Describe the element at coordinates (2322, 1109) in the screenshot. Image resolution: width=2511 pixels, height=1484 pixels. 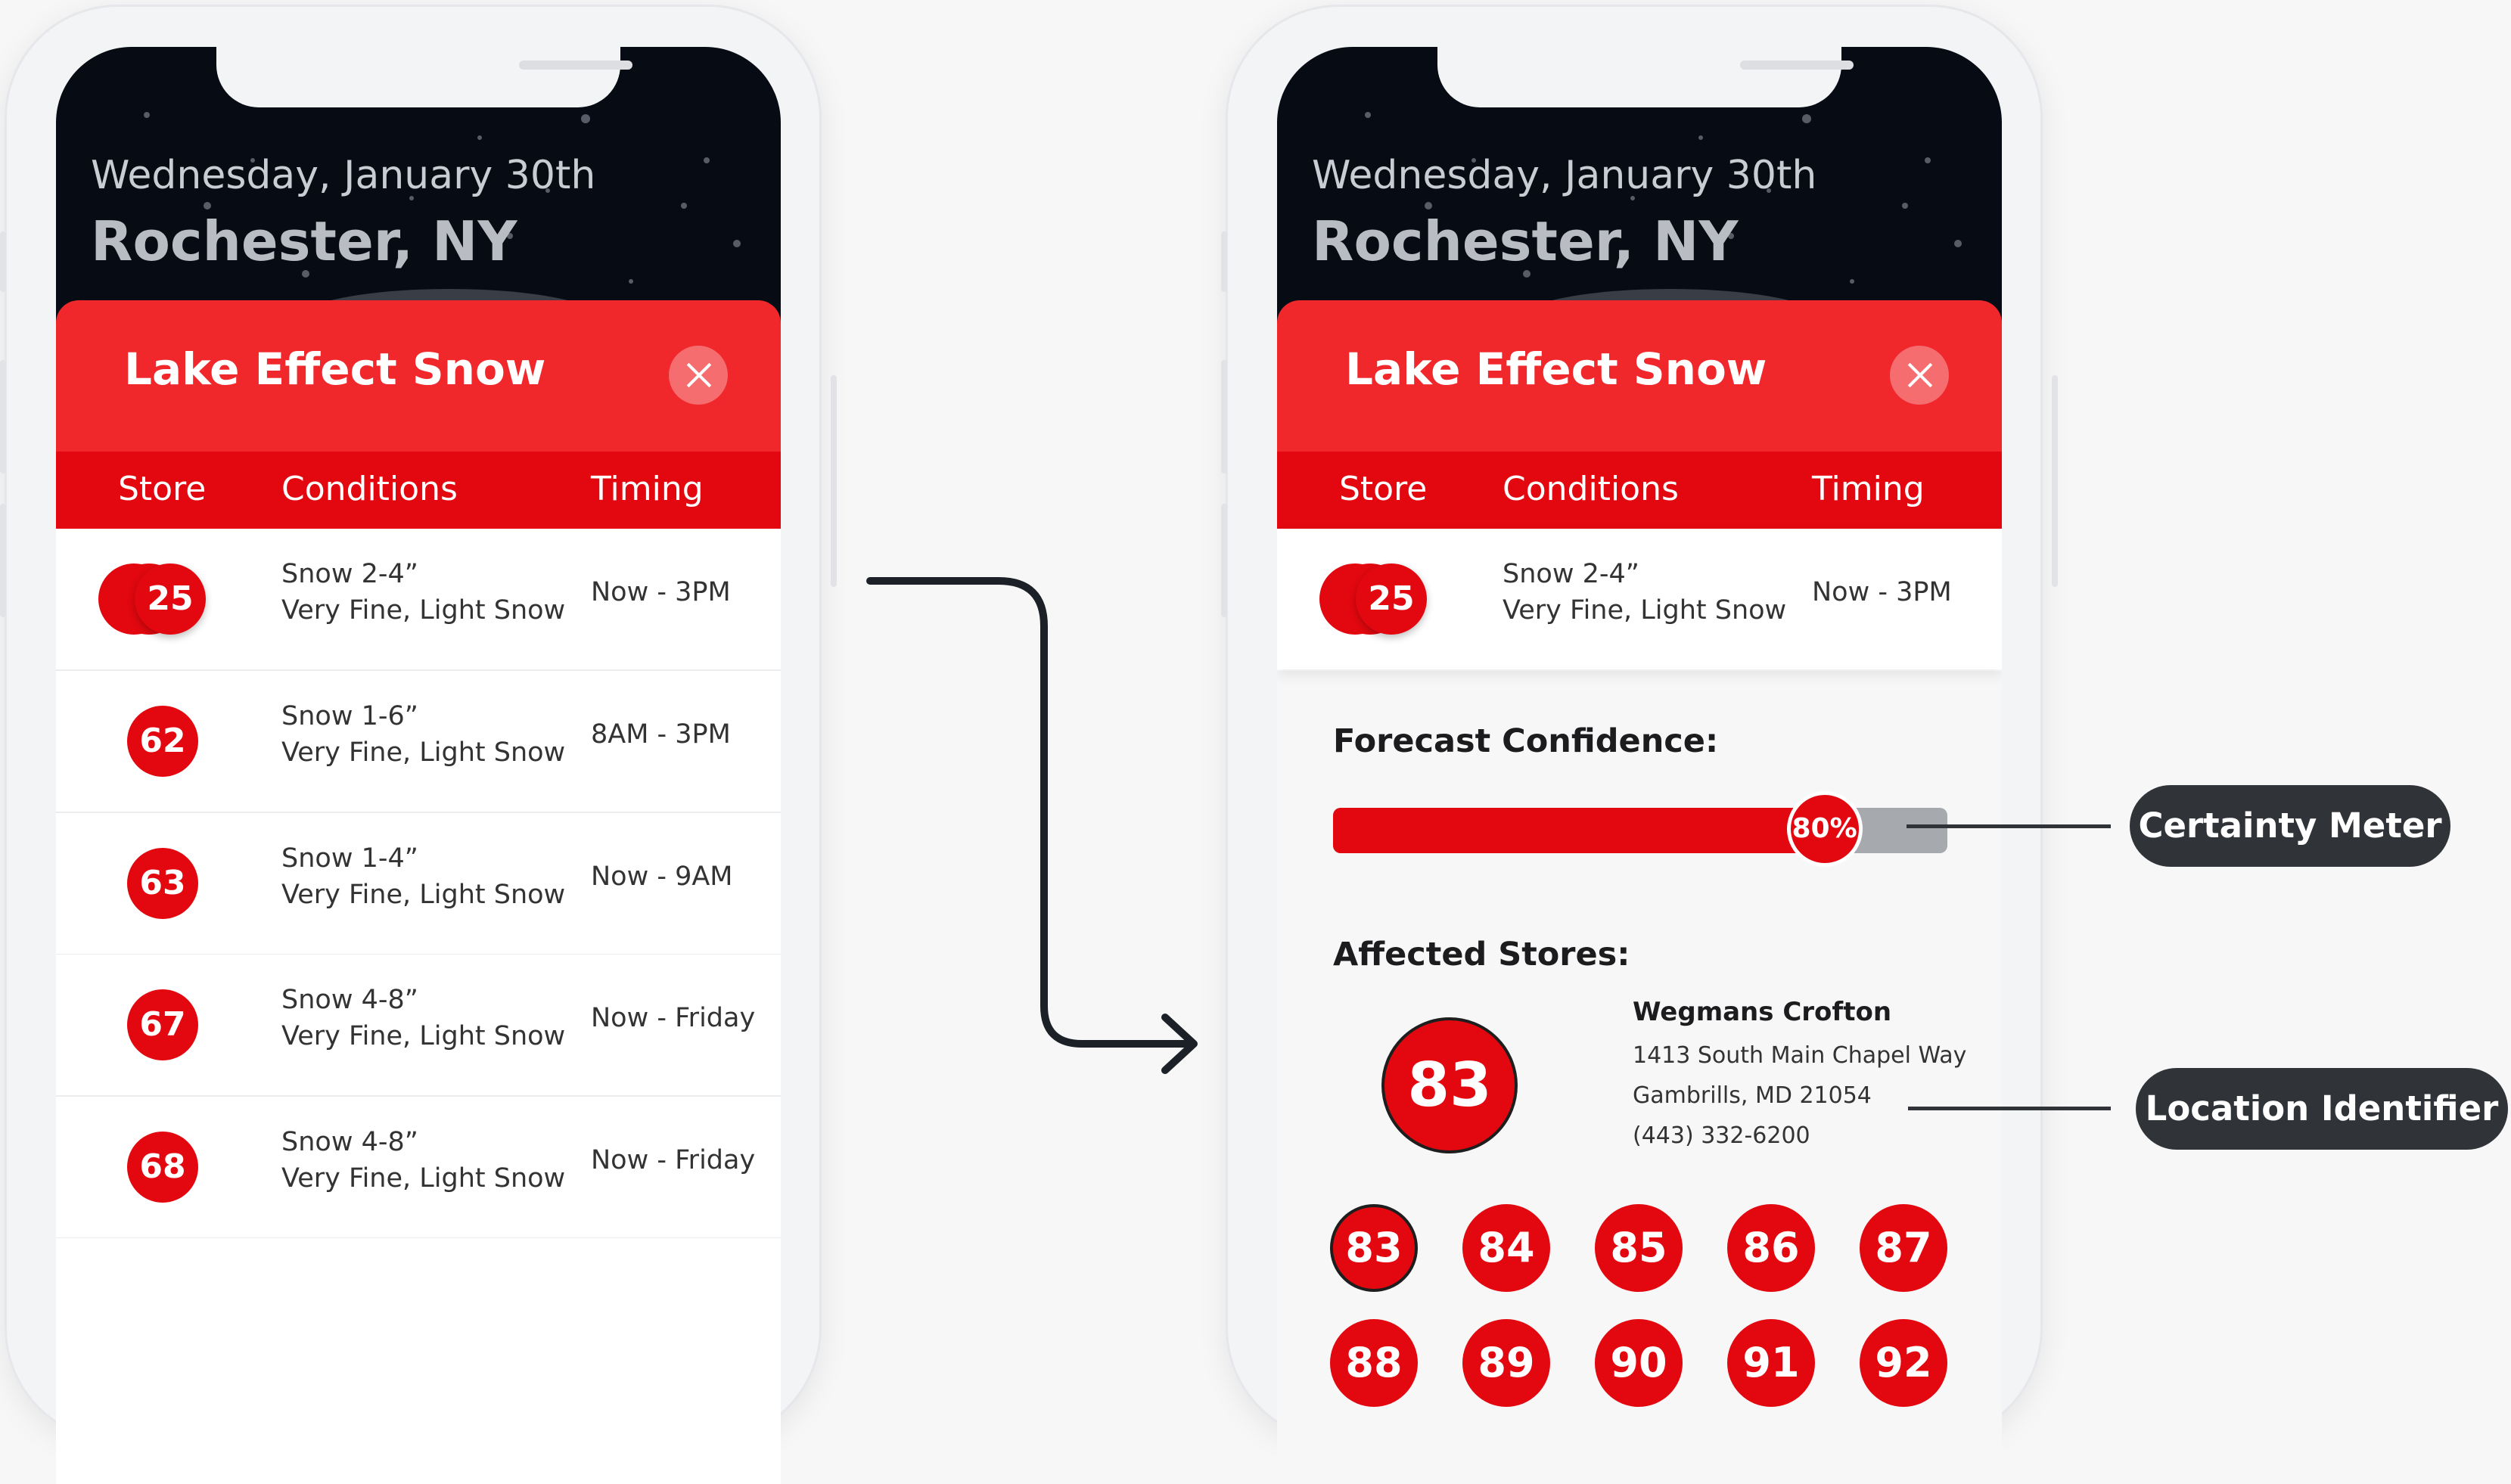
I see `location-identifier-callout: Location Identifier` at that location.